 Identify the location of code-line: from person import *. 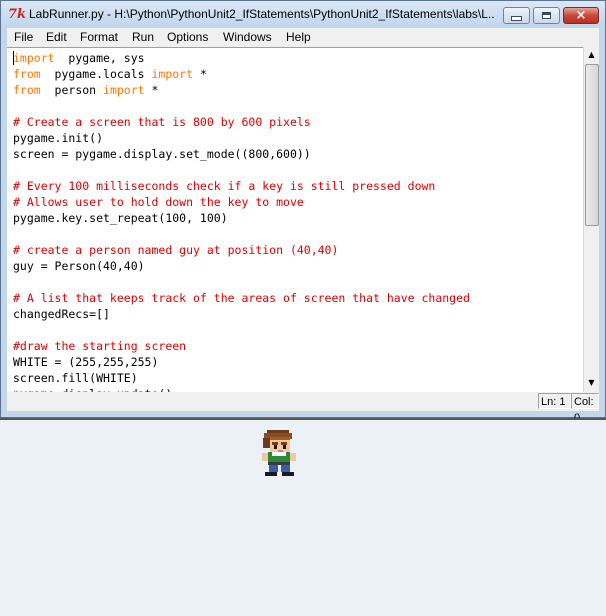
(85, 90).